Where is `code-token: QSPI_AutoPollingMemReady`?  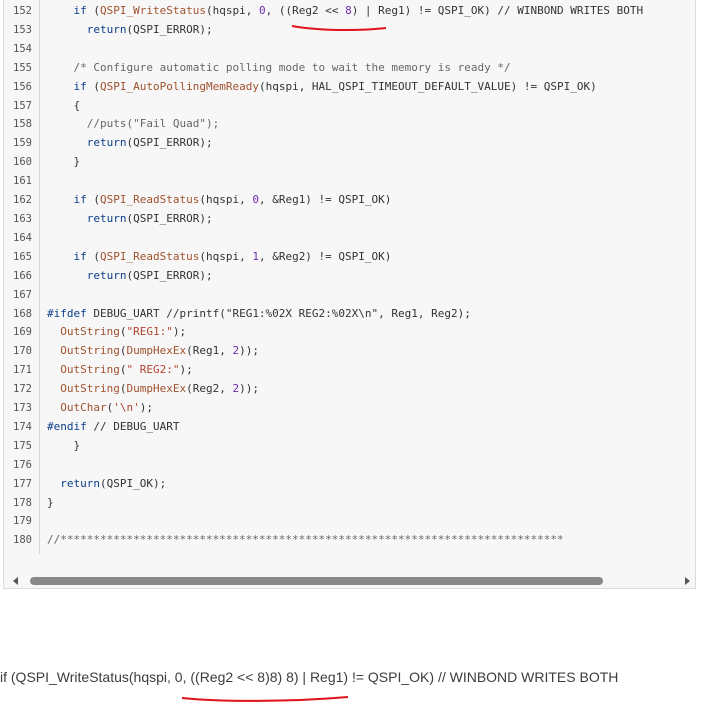 code-token: QSPI_AutoPollingMemReady is located at coordinates (179, 86).